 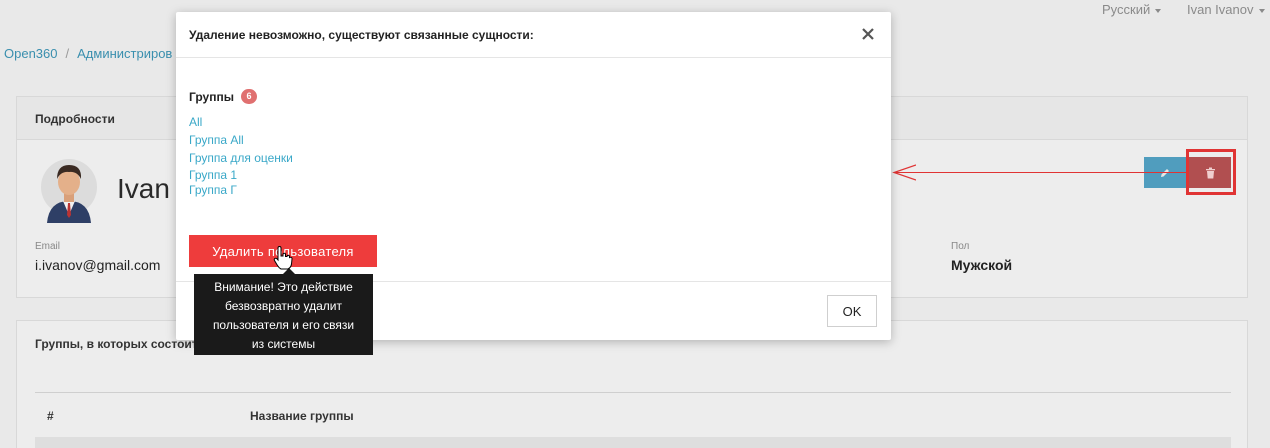 I want to click on email-label: Email, so click(x=48, y=246).